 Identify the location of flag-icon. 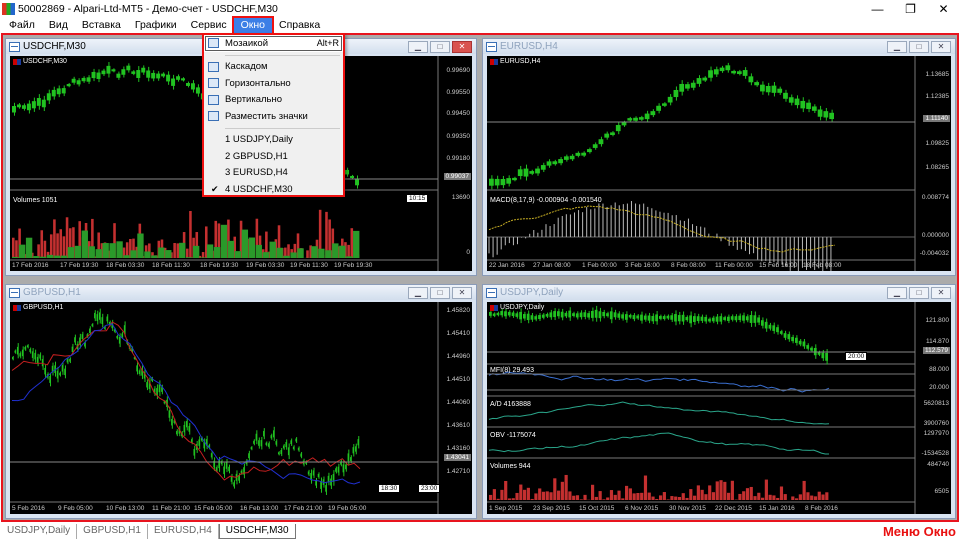
(494, 61).